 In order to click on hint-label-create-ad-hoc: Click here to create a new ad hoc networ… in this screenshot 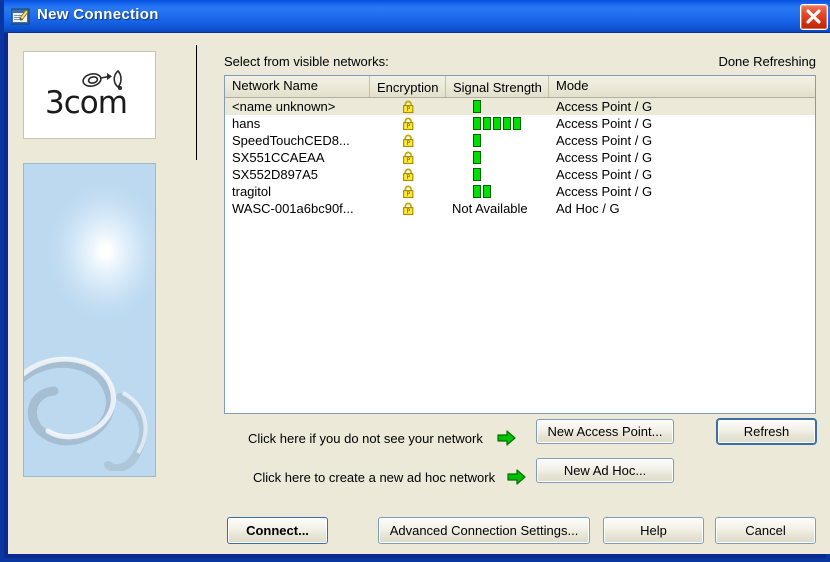, I will do `click(374, 477)`.